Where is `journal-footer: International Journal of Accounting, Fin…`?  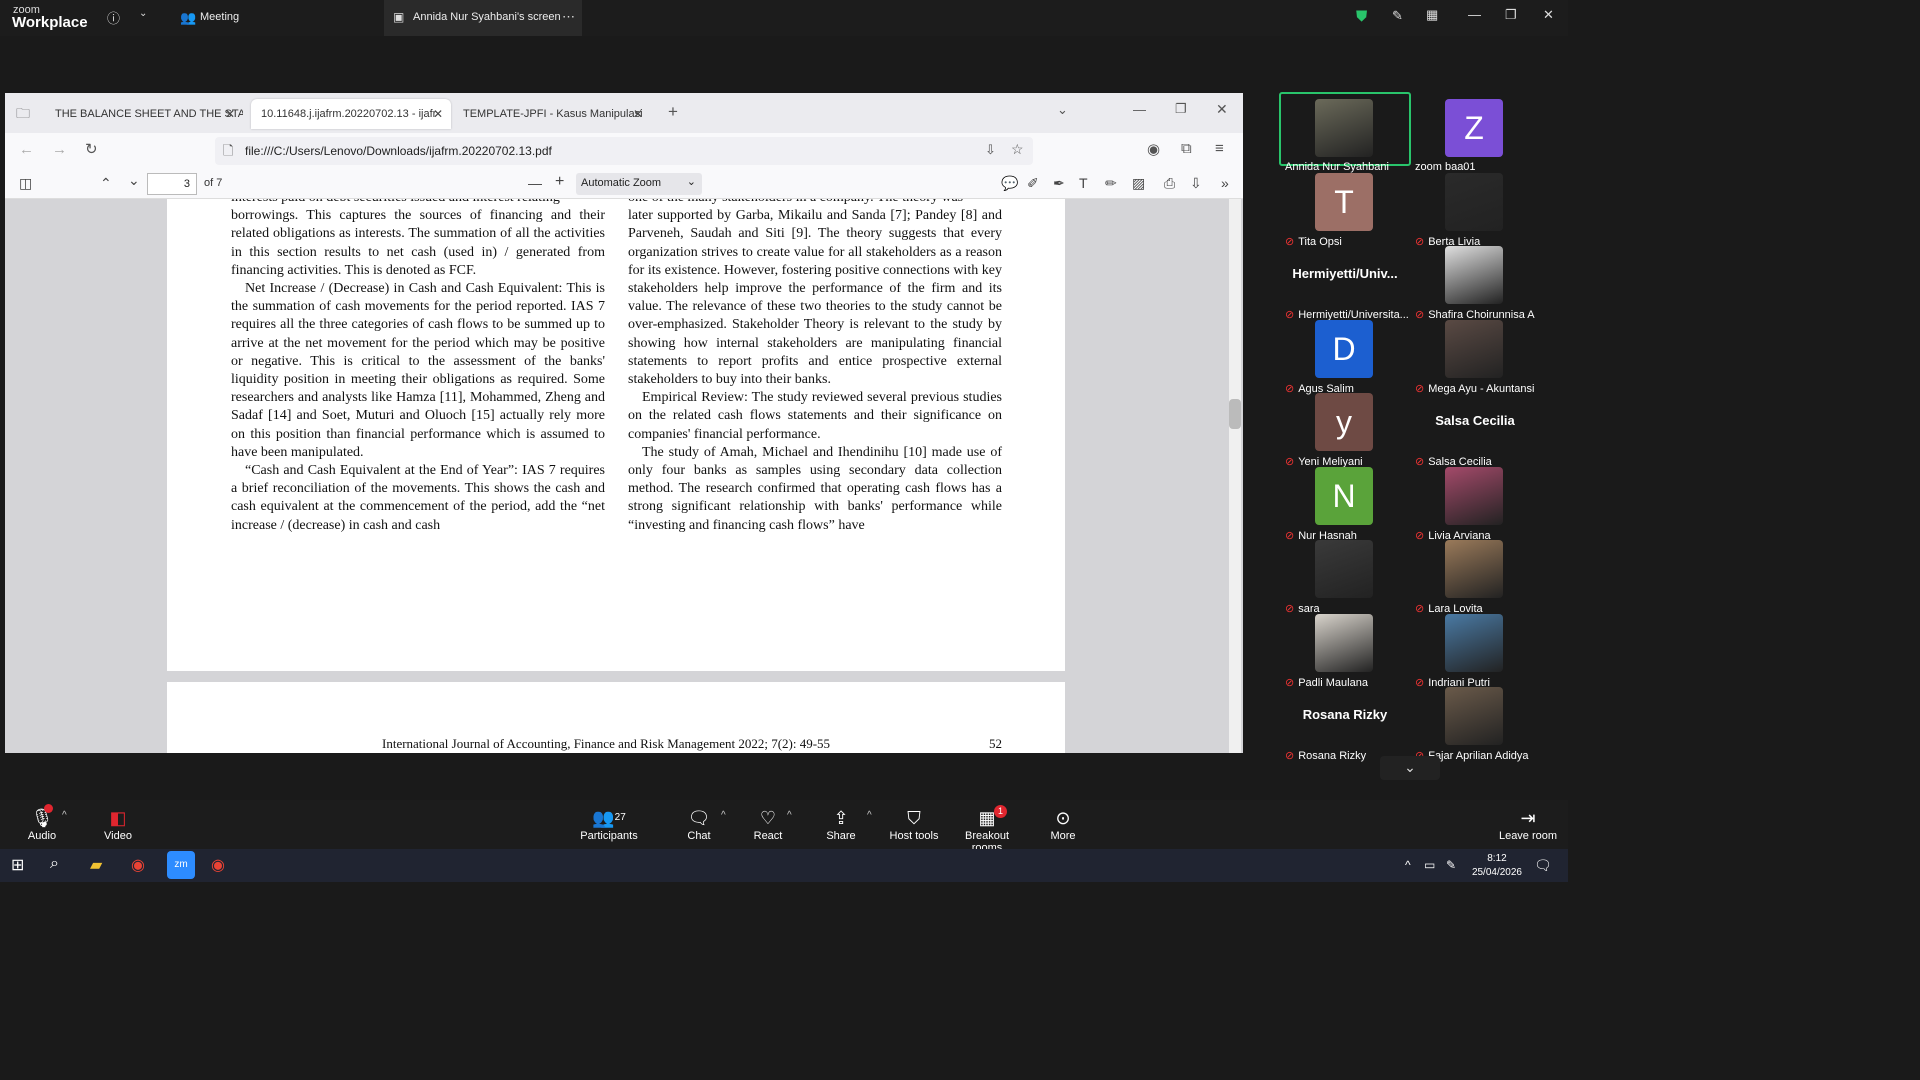
journal-footer: International Journal of Accounting, Fin… is located at coordinates (606, 743).